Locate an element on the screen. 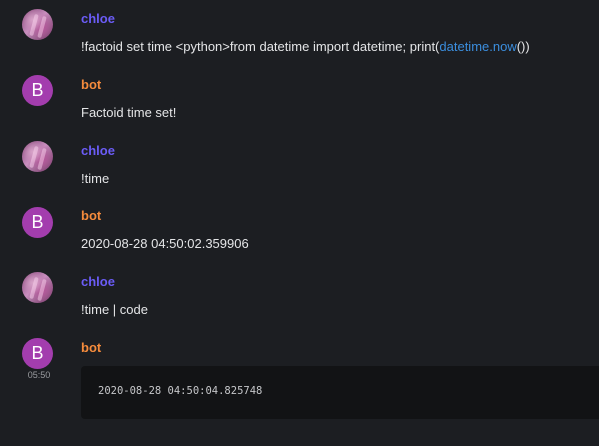 This screenshot has width=599, height=446. message-text: 2020-08-28 04:50:02.359906 is located at coordinates (165, 243).